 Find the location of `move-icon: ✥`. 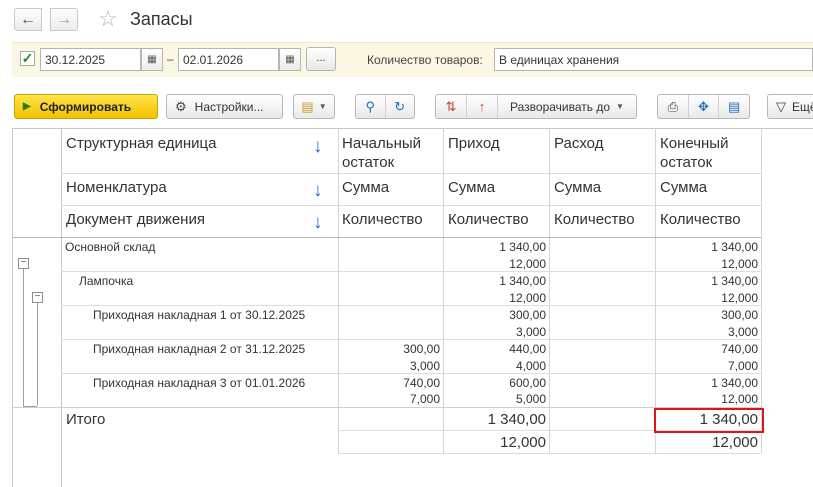

move-icon: ✥ is located at coordinates (703, 106).